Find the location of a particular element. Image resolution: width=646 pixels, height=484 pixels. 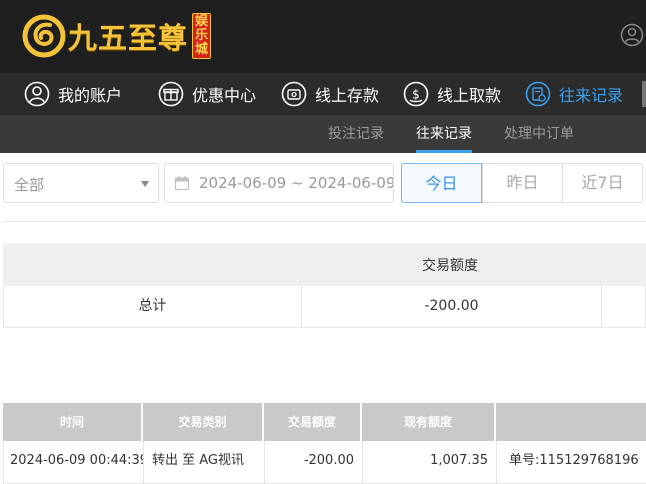

user-circle-icon is located at coordinates (37, 94).